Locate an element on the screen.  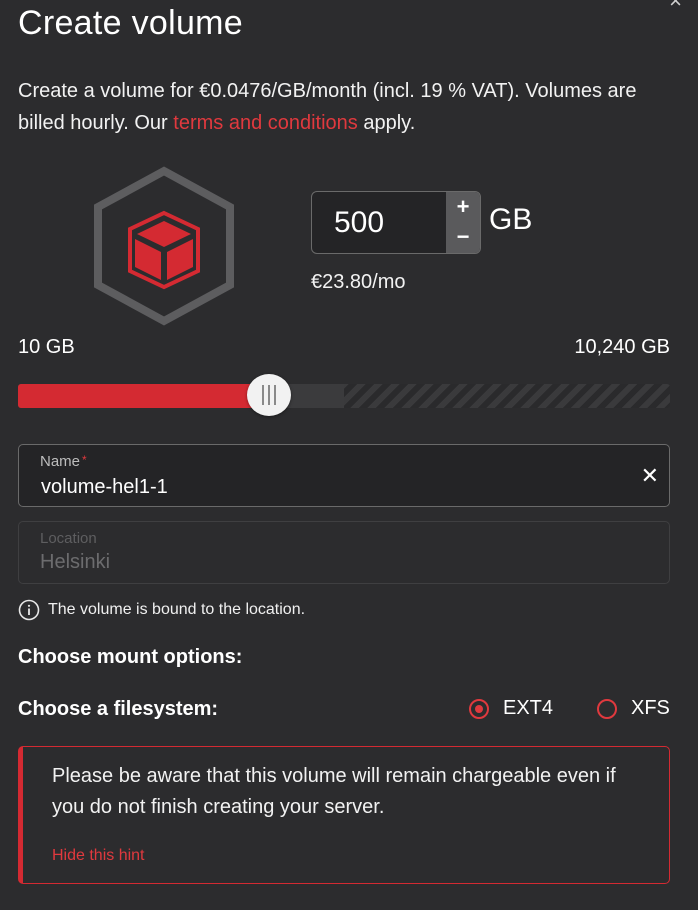
clear-icon: ✕ is located at coordinates (650, 476).